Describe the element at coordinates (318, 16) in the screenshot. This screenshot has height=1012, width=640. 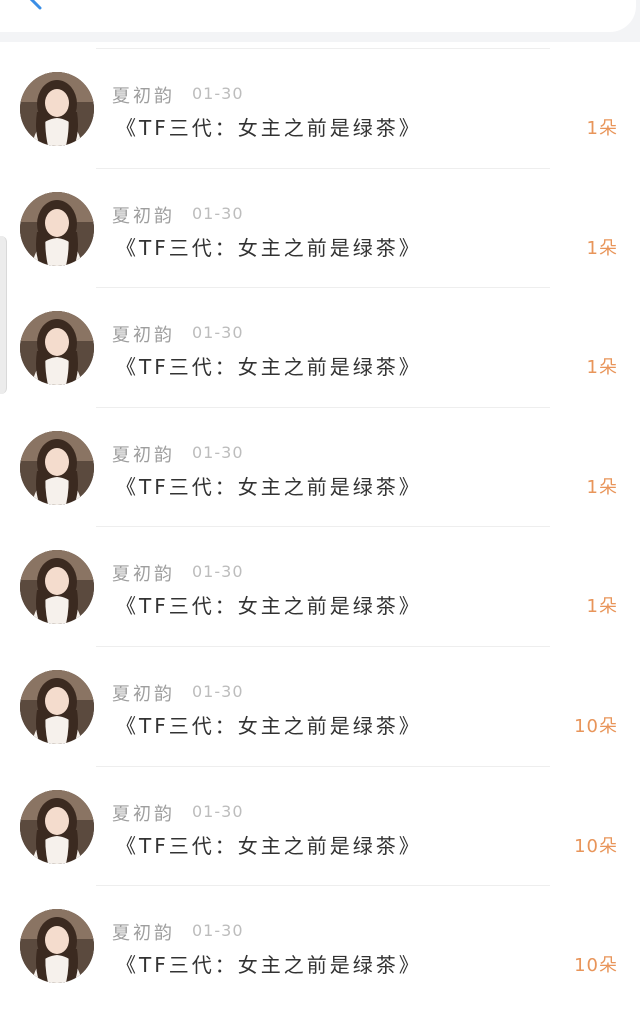
I see `header-box` at that location.